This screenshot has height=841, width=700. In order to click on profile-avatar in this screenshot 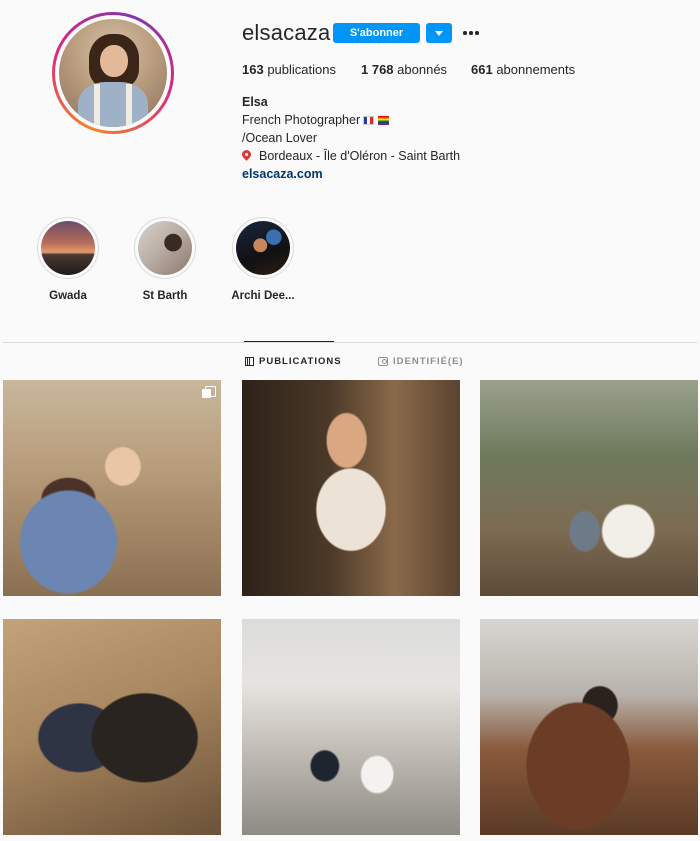, I will do `click(113, 73)`.